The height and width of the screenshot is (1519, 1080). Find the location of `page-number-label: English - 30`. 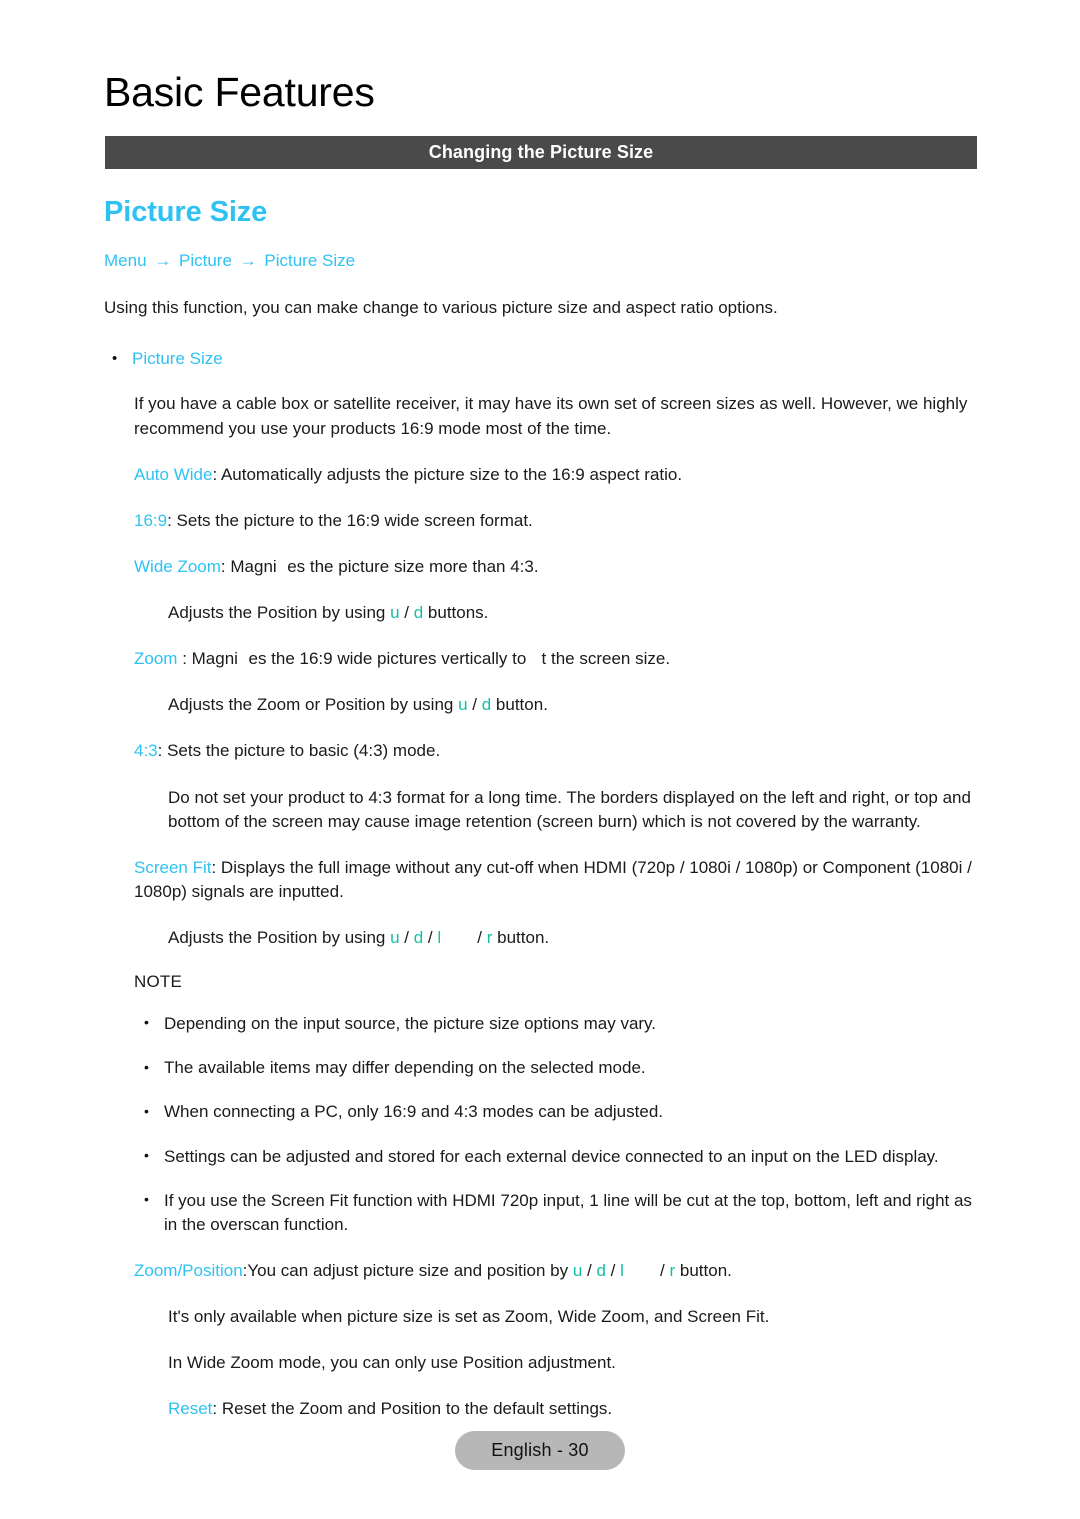

page-number-label: English - 30 is located at coordinates (540, 1450).